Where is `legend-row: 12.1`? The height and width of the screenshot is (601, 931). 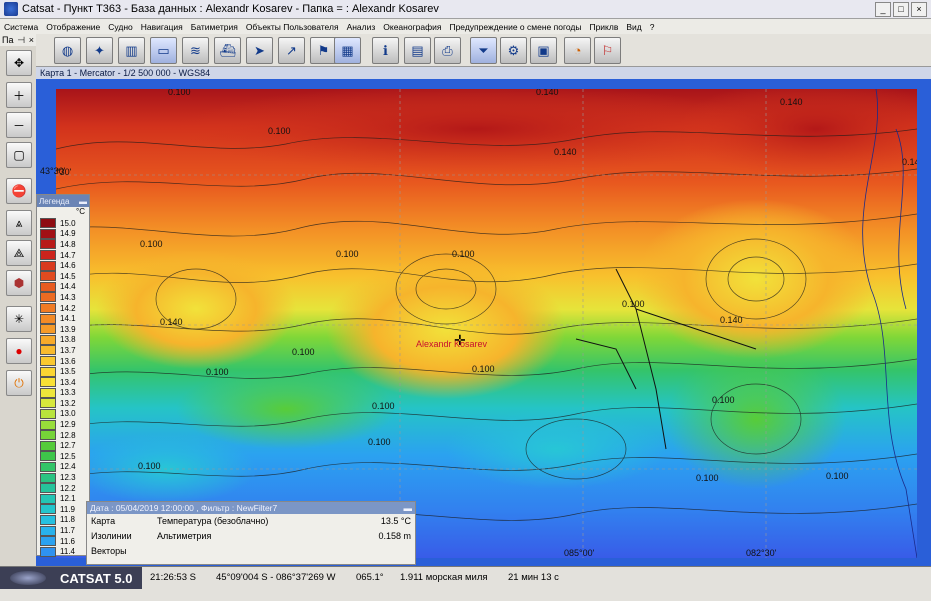 legend-row: 12.1 is located at coordinates (63, 498).